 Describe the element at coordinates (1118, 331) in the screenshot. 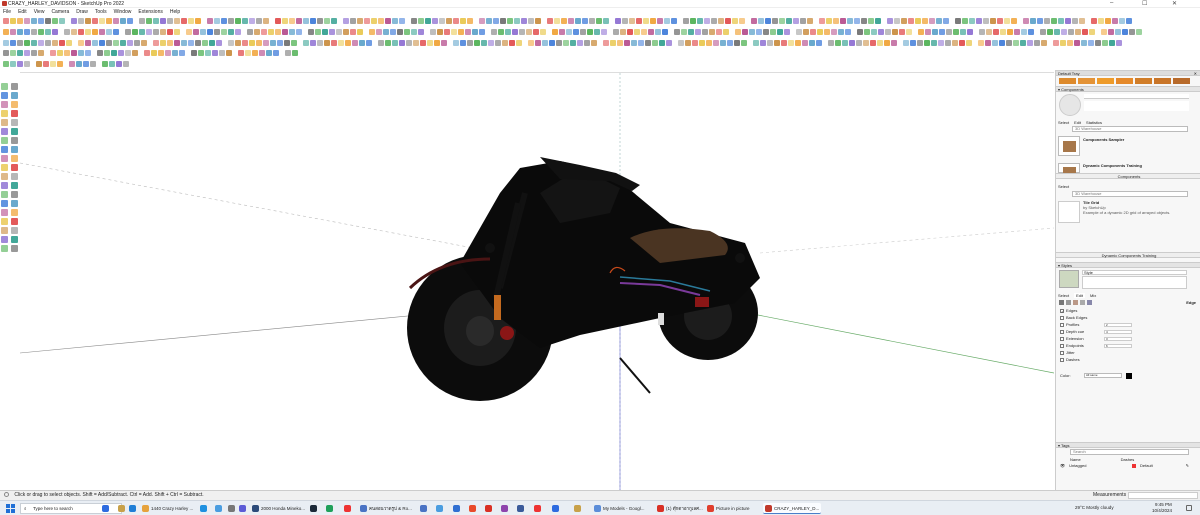

I see `edge-value-field: 4` at that location.